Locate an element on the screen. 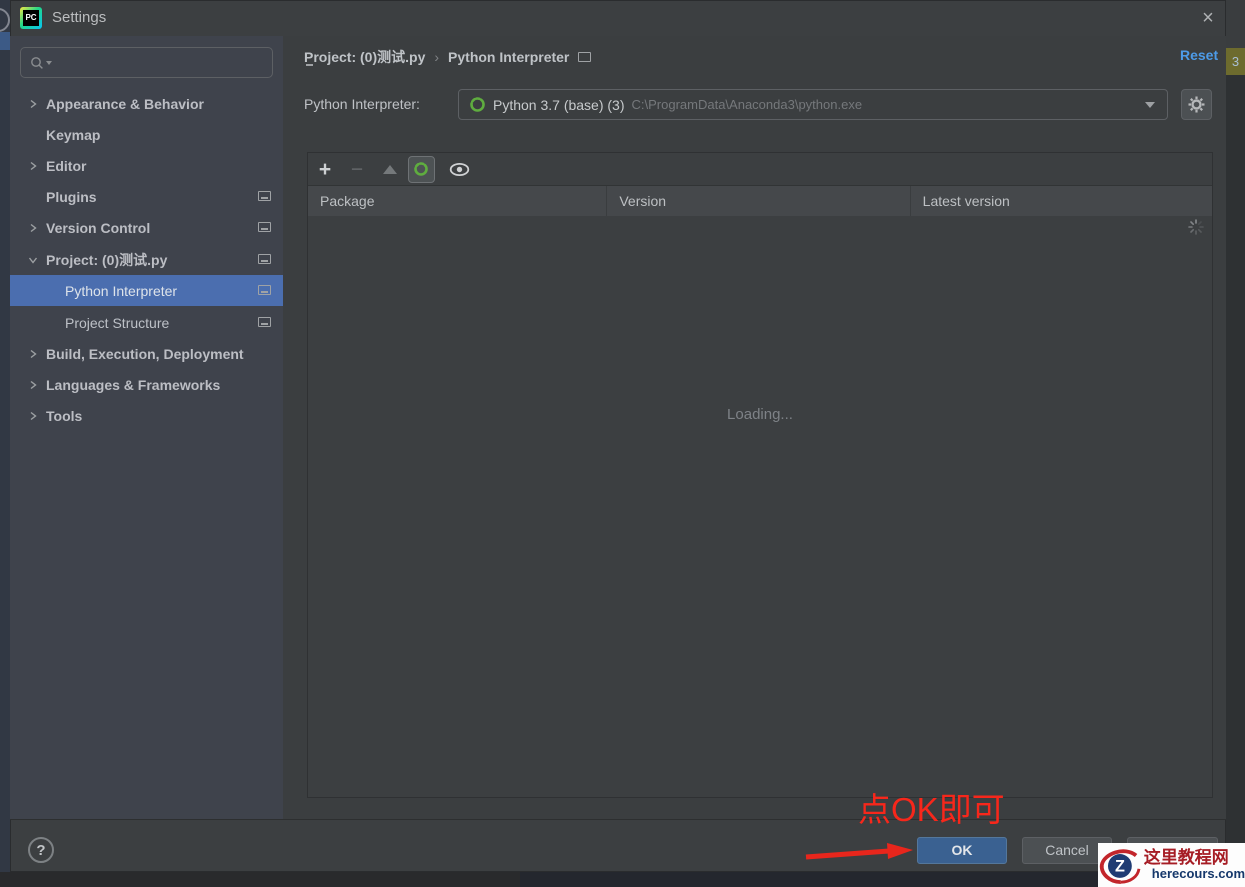  footer-separator is located at coordinates (618, 819).